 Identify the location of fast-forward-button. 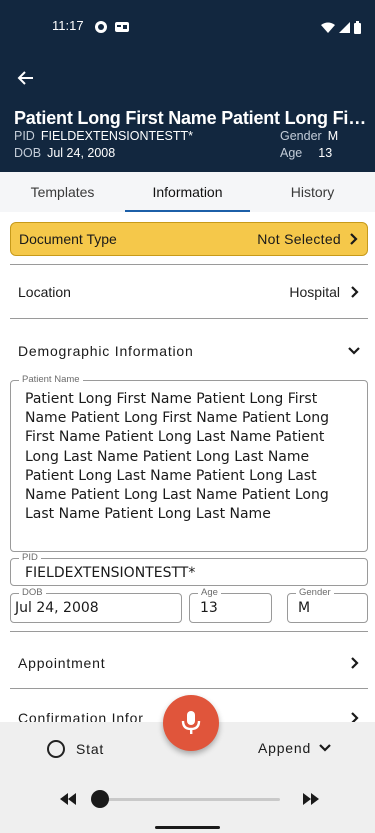
(311, 799).